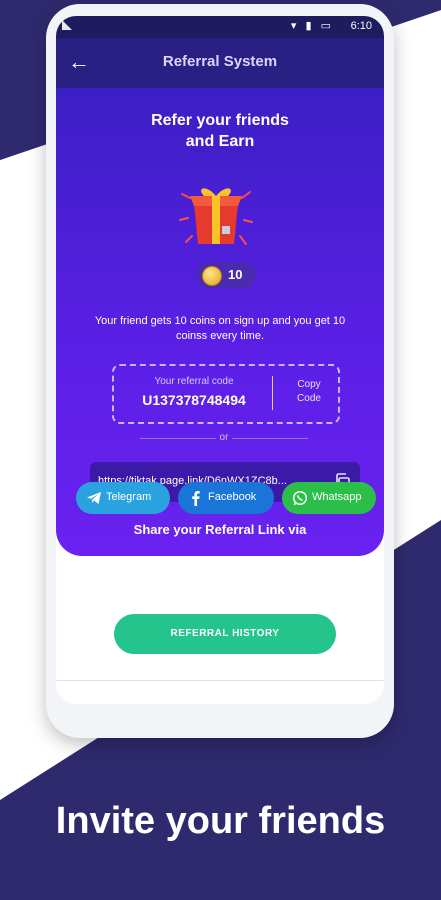 This screenshot has width=441, height=900. What do you see at coordinates (194, 400) in the screenshot?
I see `referral-code-value: U137378748494` at bounding box center [194, 400].